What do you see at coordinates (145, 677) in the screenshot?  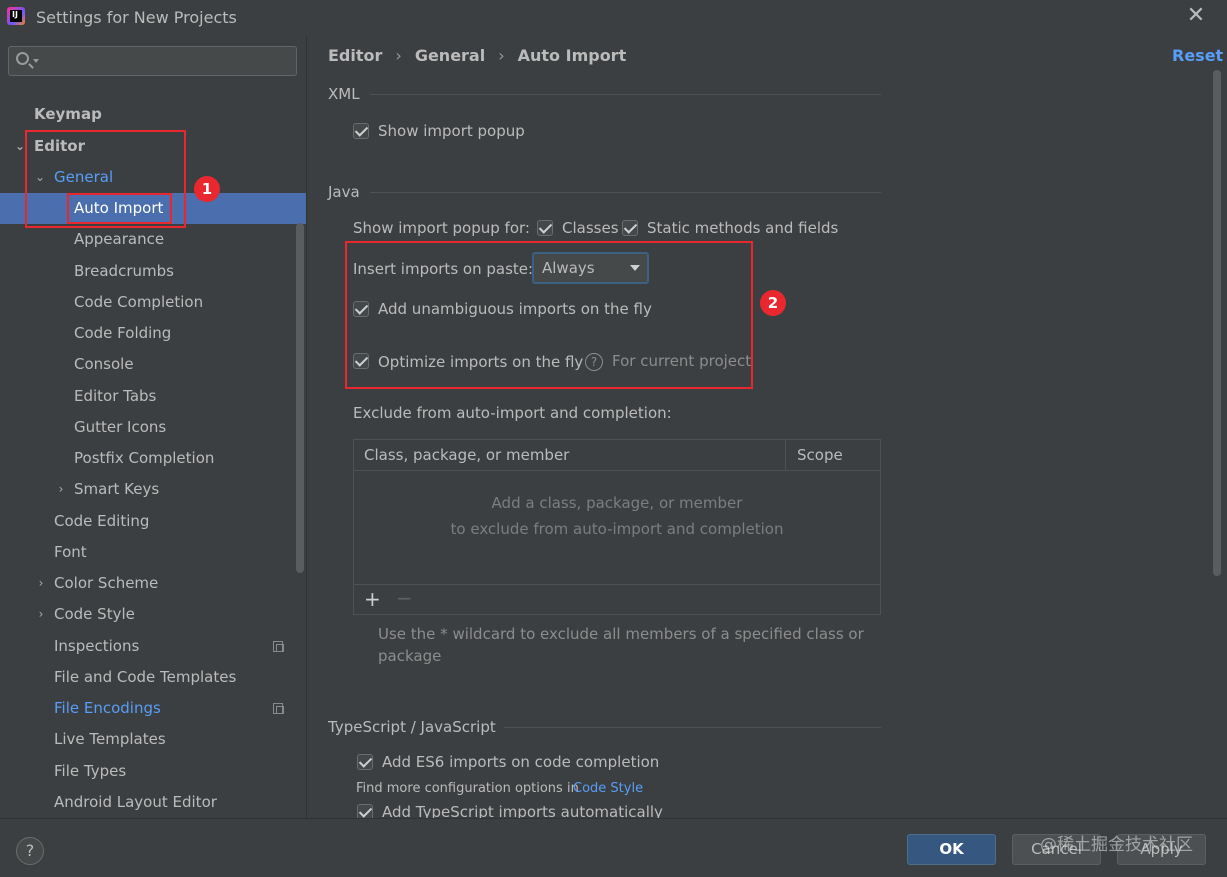 I see `sidebar-item-label: File and Code Templates` at bounding box center [145, 677].